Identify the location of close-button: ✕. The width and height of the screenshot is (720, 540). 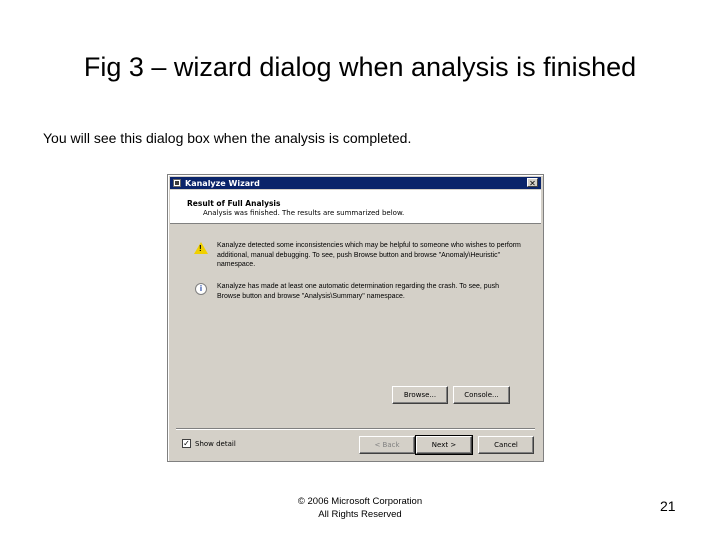
(532, 183).